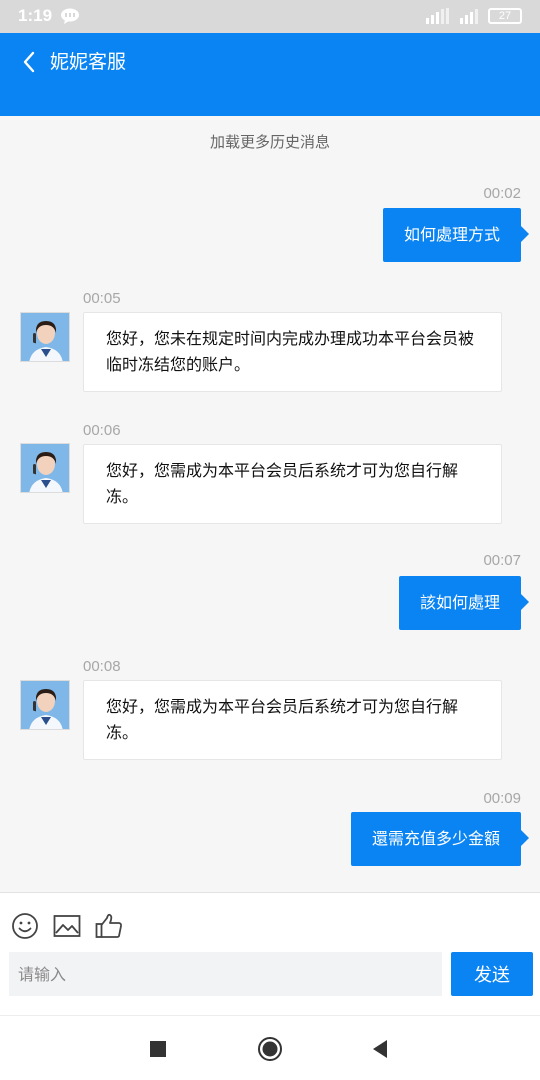 The height and width of the screenshot is (1080, 540). What do you see at coordinates (225, 974) in the screenshot?
I see `message-input` at bounding box center [225, 974].